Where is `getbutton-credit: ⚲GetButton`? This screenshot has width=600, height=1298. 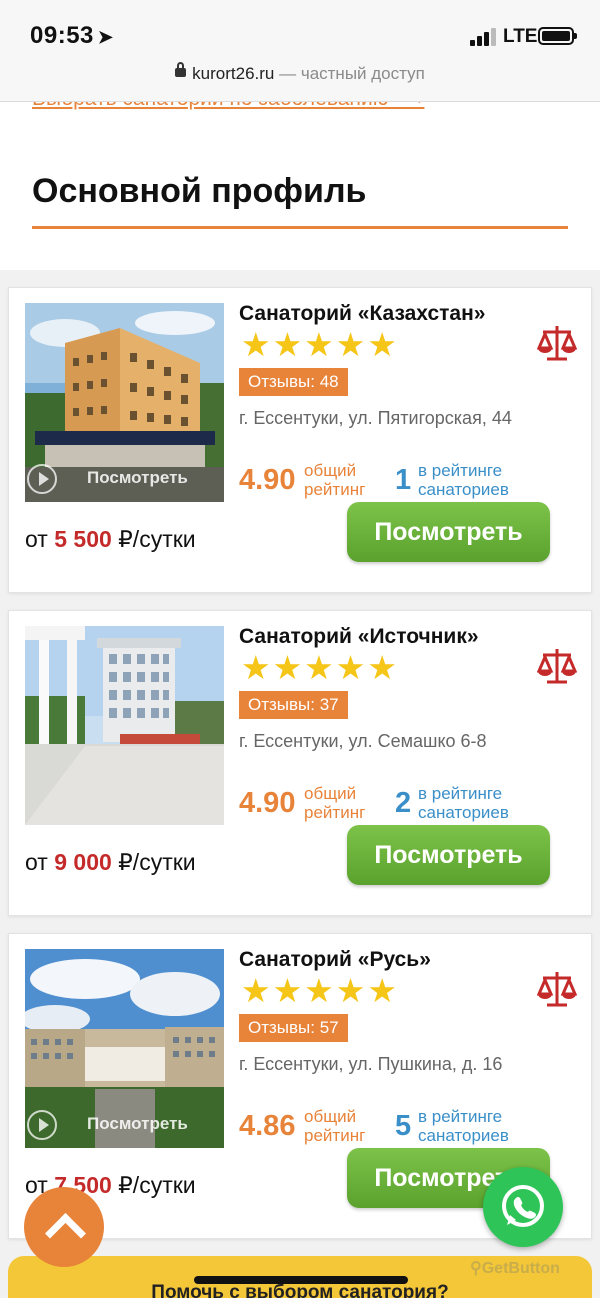
getbutton-credit: ⚲GetButton is located at coordinates (515, 1268).